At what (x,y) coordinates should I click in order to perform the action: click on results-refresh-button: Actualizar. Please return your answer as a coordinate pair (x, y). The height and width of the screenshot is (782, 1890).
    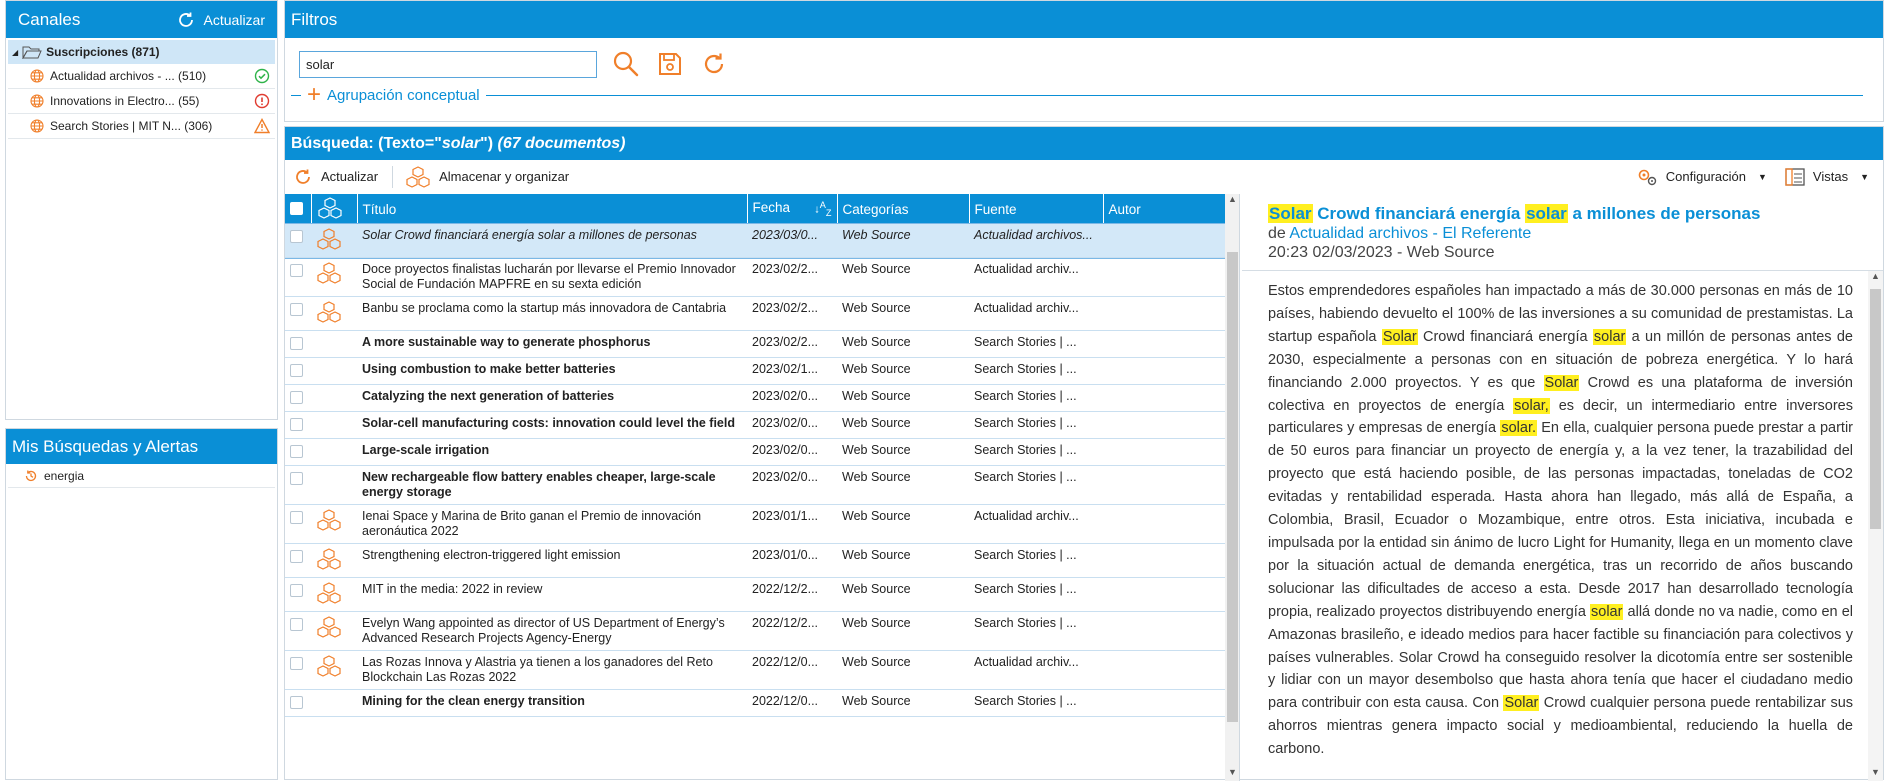
    Looking at the image, I should click on (340, 177).